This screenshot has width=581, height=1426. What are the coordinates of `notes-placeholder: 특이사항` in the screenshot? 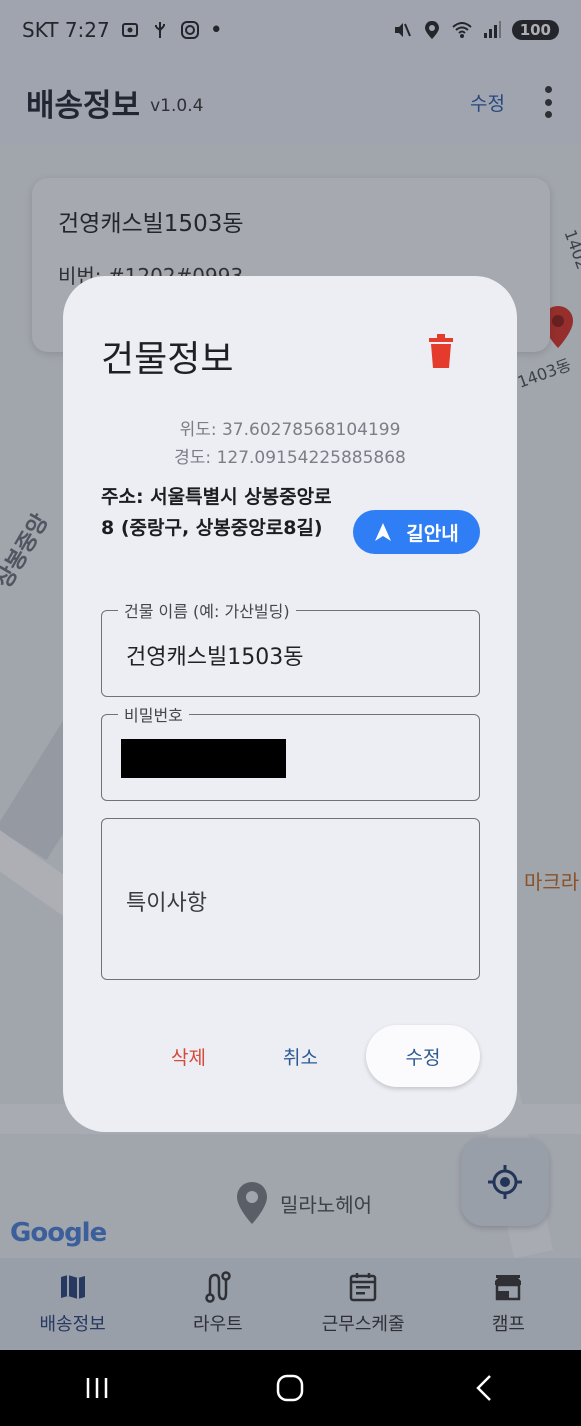 It's located at (166, 901).